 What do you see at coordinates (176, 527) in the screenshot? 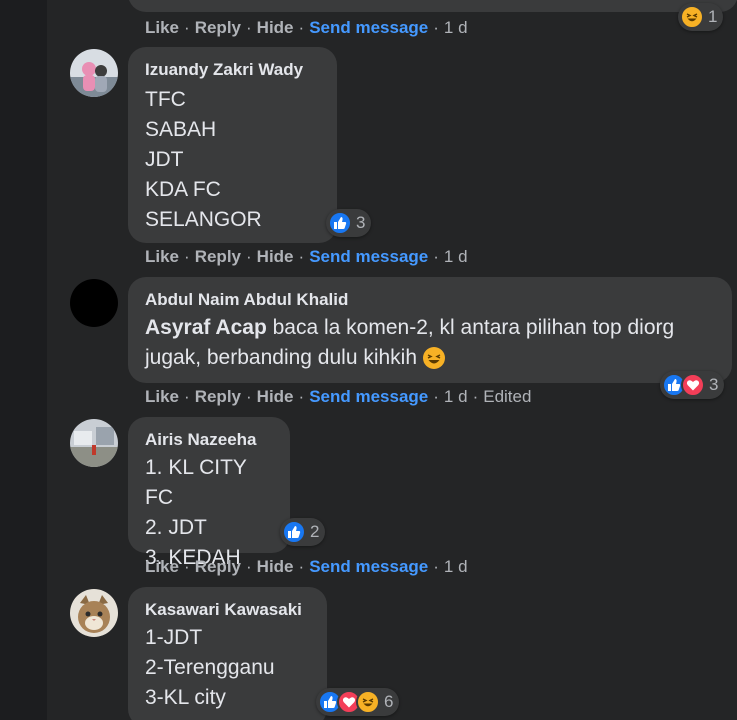
I see `comment-text-line: 2. JDT` at bounding box center [176, 527].